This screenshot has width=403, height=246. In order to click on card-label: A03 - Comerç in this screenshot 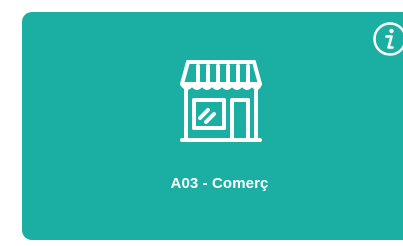, I will do `click(219, 183)`.